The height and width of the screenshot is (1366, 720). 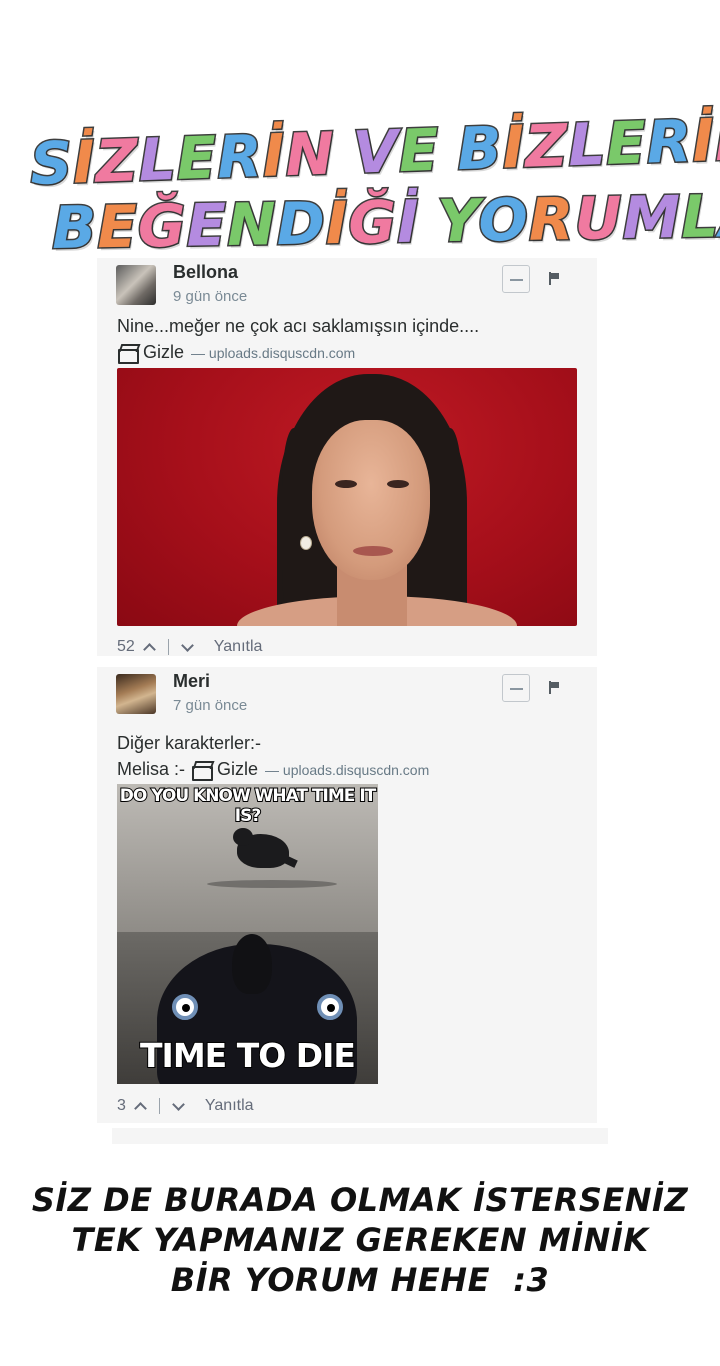 What do you see at coordinates (371, 500) in the screenshot?
I see `portrait-face` at bounding box center [371, 500].